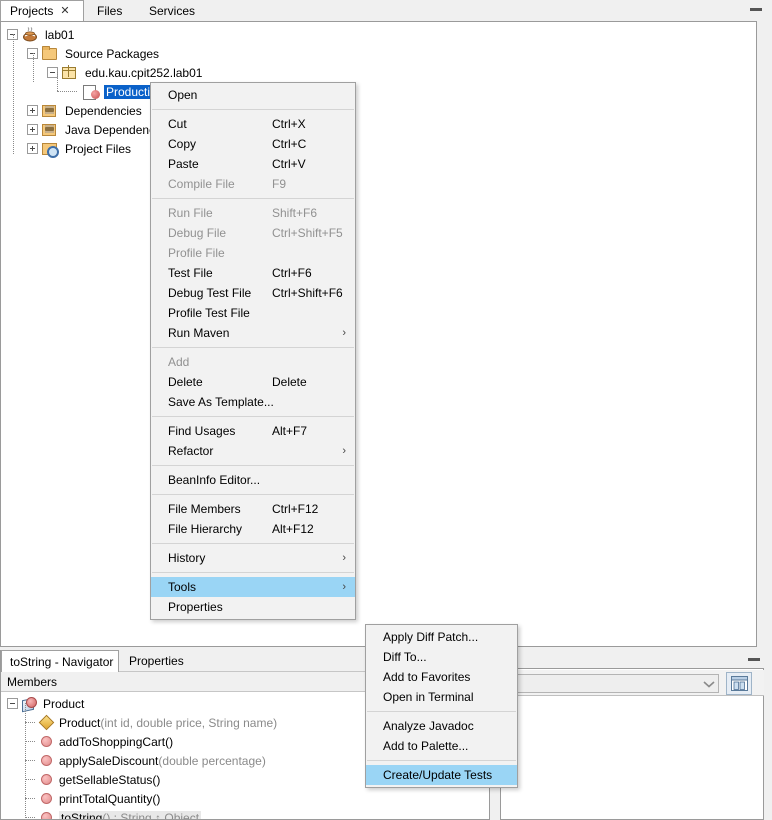 The image size is (772, 820). I want to click on submenu-item-add-to-favorites: Add to Favorites, so click(441, 677).